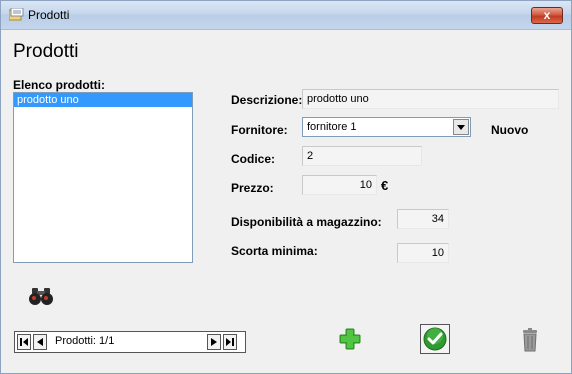  What do you see at coordinates (267, 100) in the screenshot?
I see `descrizione-label: Descrizione:` at bounding box center [267, 100].